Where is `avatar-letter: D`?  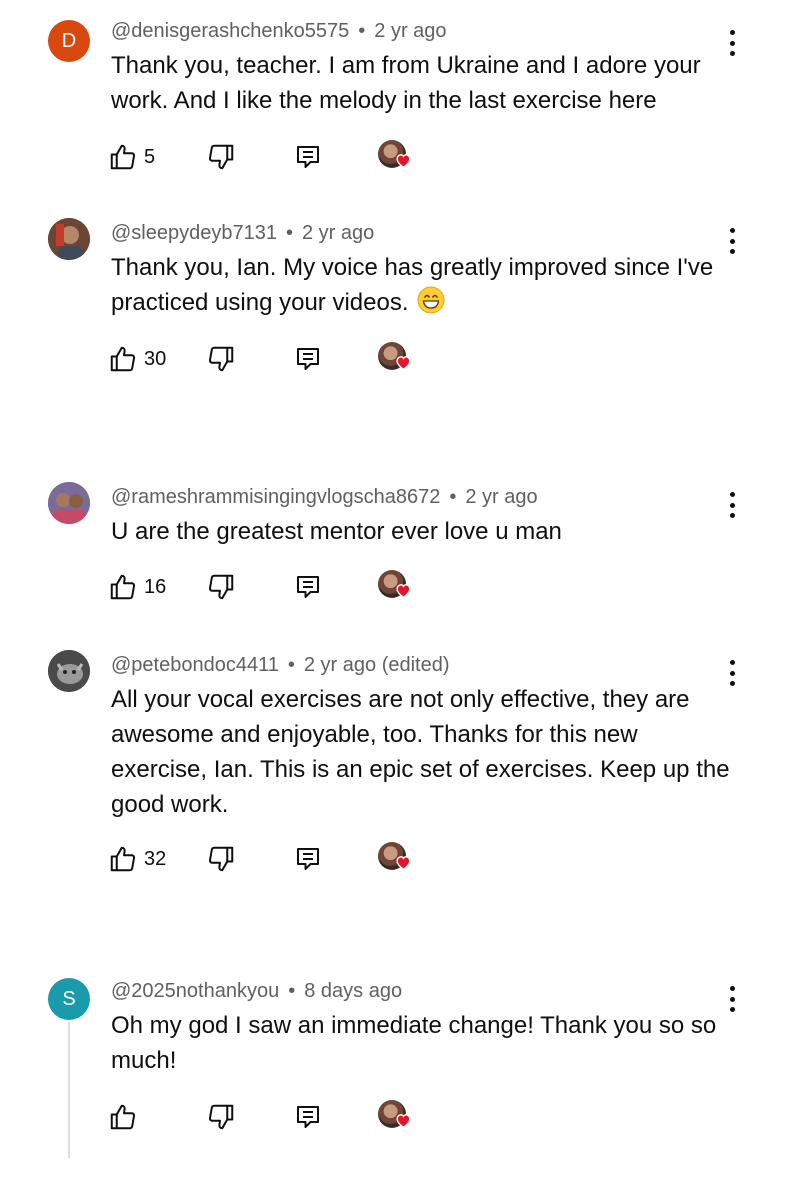 avatar-letter: D is located at coordinates (69, 40).